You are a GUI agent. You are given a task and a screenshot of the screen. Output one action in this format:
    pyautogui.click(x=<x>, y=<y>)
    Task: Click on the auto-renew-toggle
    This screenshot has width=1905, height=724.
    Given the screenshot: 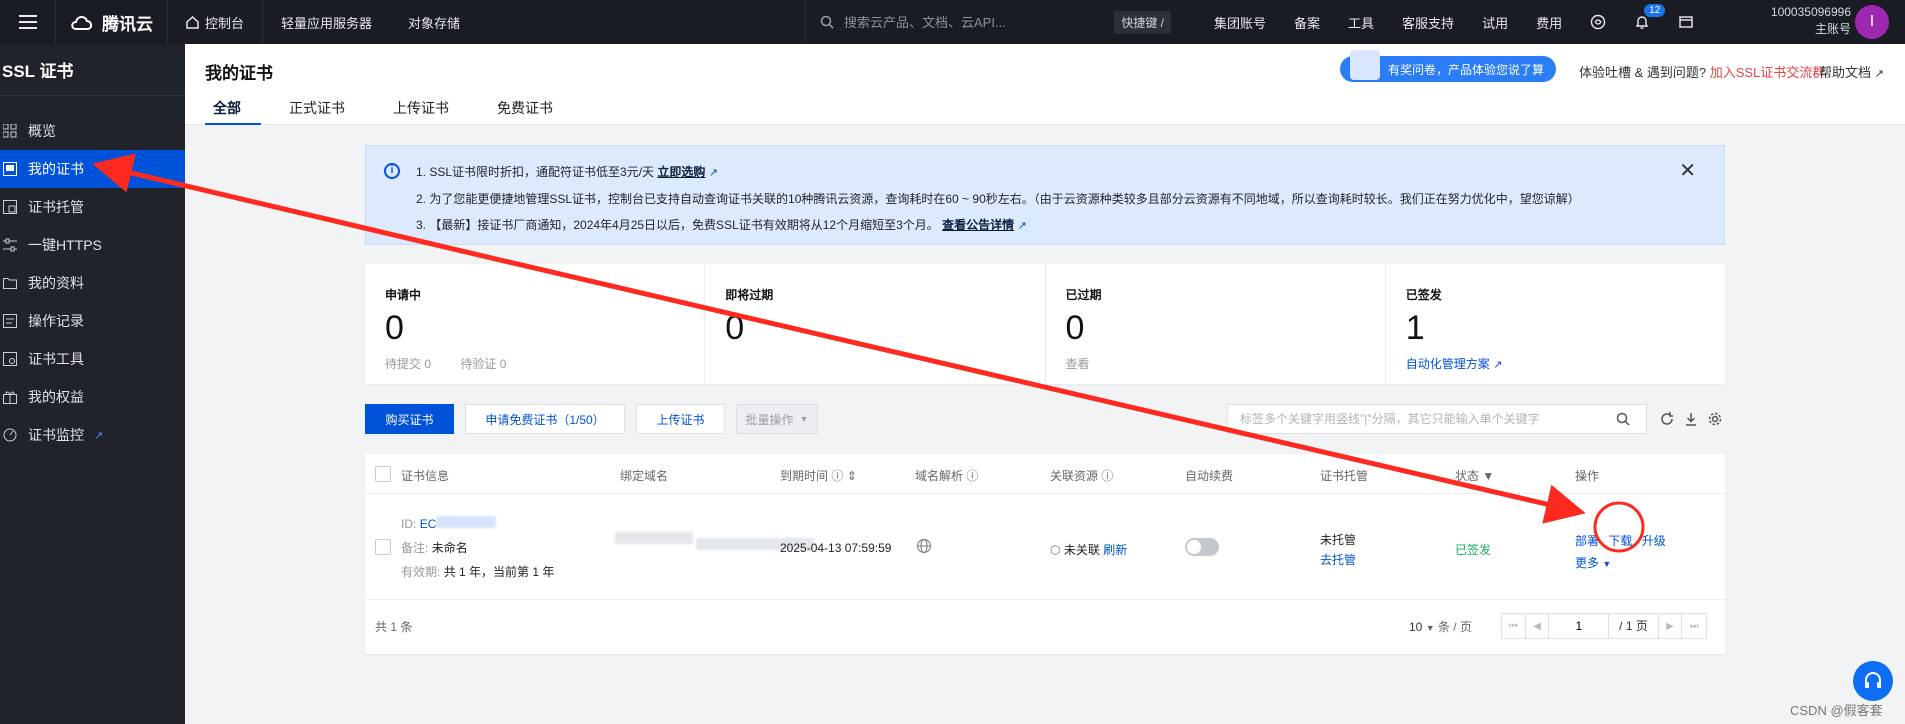 What is the action you would take?
    pyautogui.click(x=1202, y=547)
    